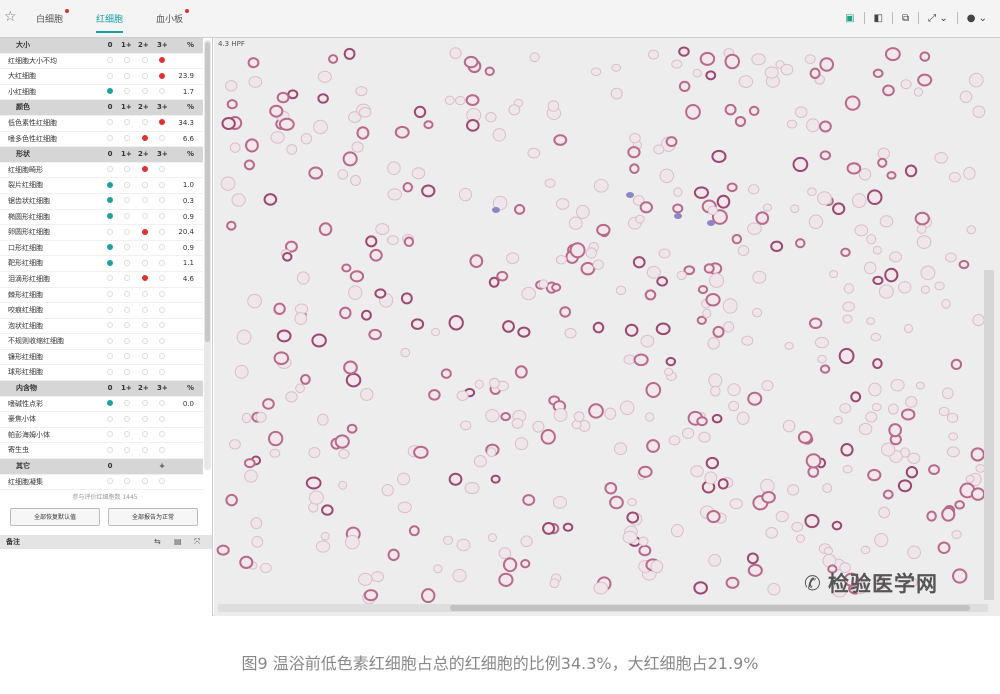  What do you see at coordinates (101, 93) in the screenshot?
I see `morphology-row: 小红细胞 1.7` at bounding box center [101, 93].